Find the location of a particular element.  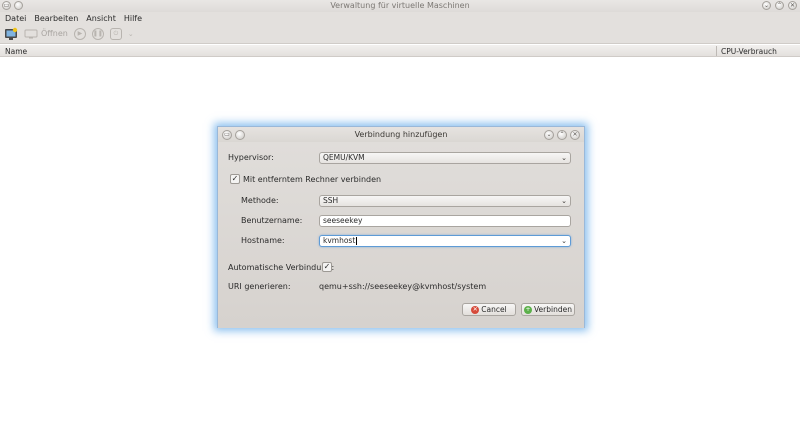

connect-label: Verbinden is located at coordinates (553, 309).